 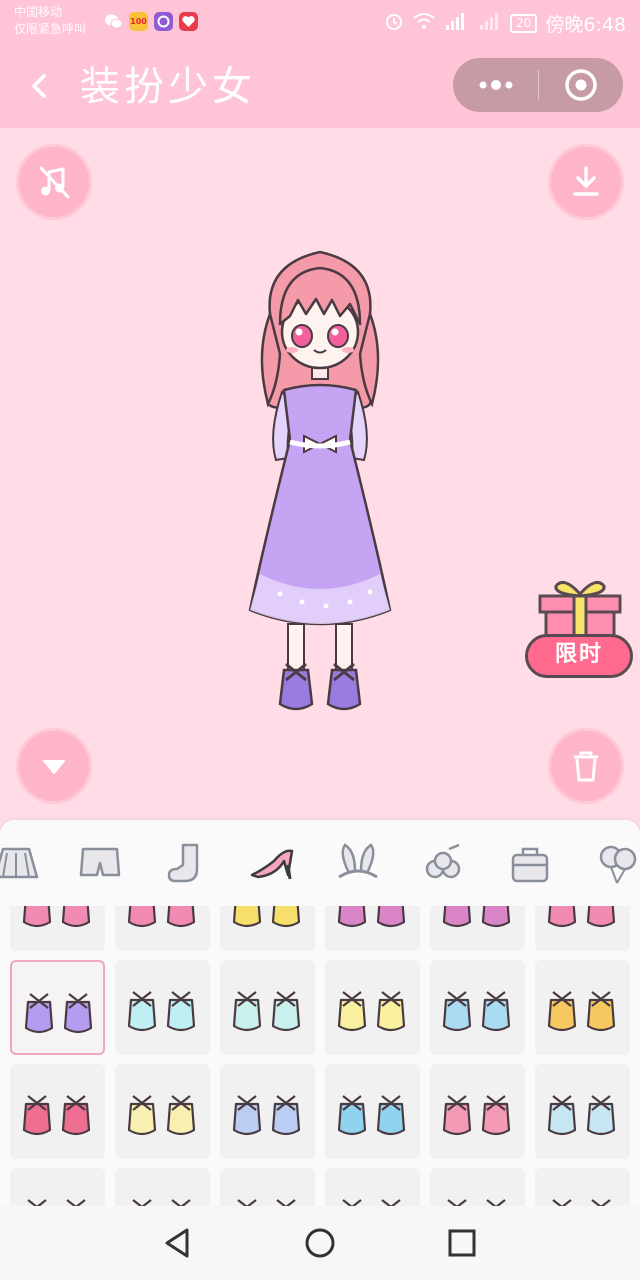 I want to click on shorts-icon, so click(x=100, y=862).